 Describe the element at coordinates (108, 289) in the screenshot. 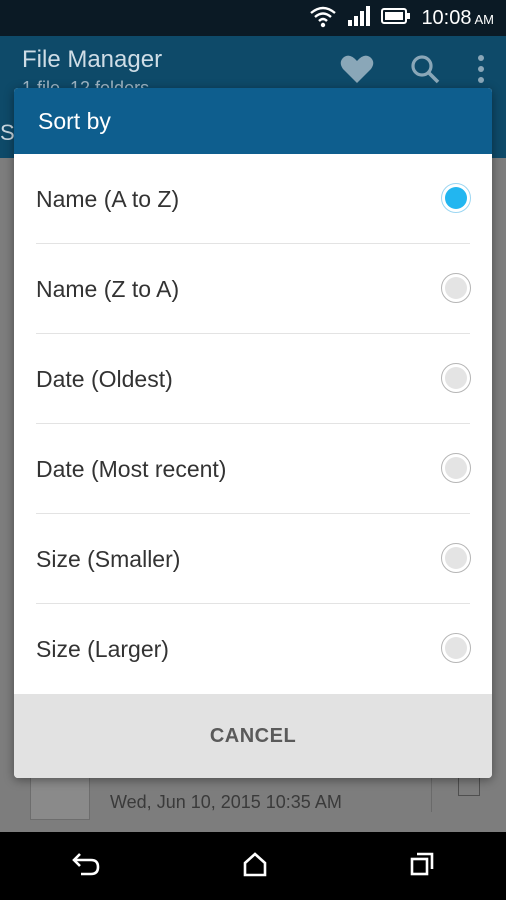

I see `sort-option-label: Name (Z to A)` at that location.